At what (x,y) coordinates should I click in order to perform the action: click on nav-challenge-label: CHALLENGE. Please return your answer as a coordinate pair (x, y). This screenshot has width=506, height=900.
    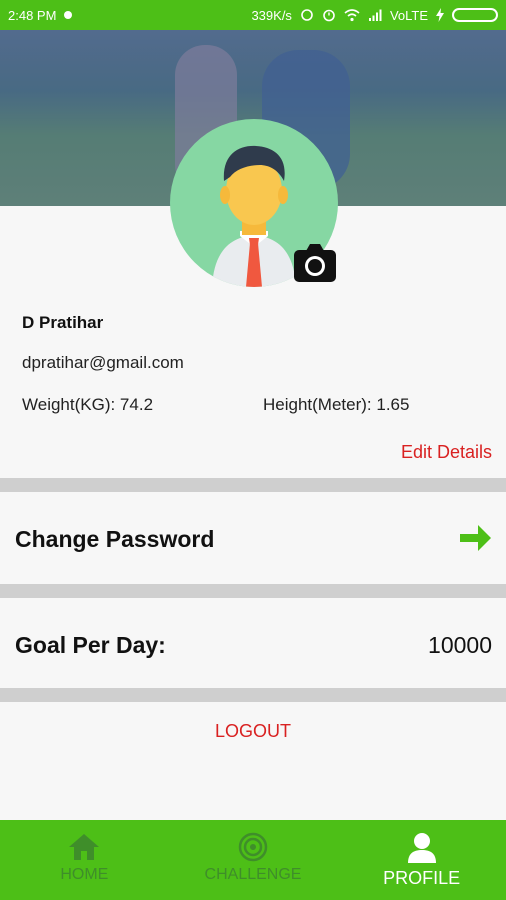
    Looking at the image, I should click on (253, 874).